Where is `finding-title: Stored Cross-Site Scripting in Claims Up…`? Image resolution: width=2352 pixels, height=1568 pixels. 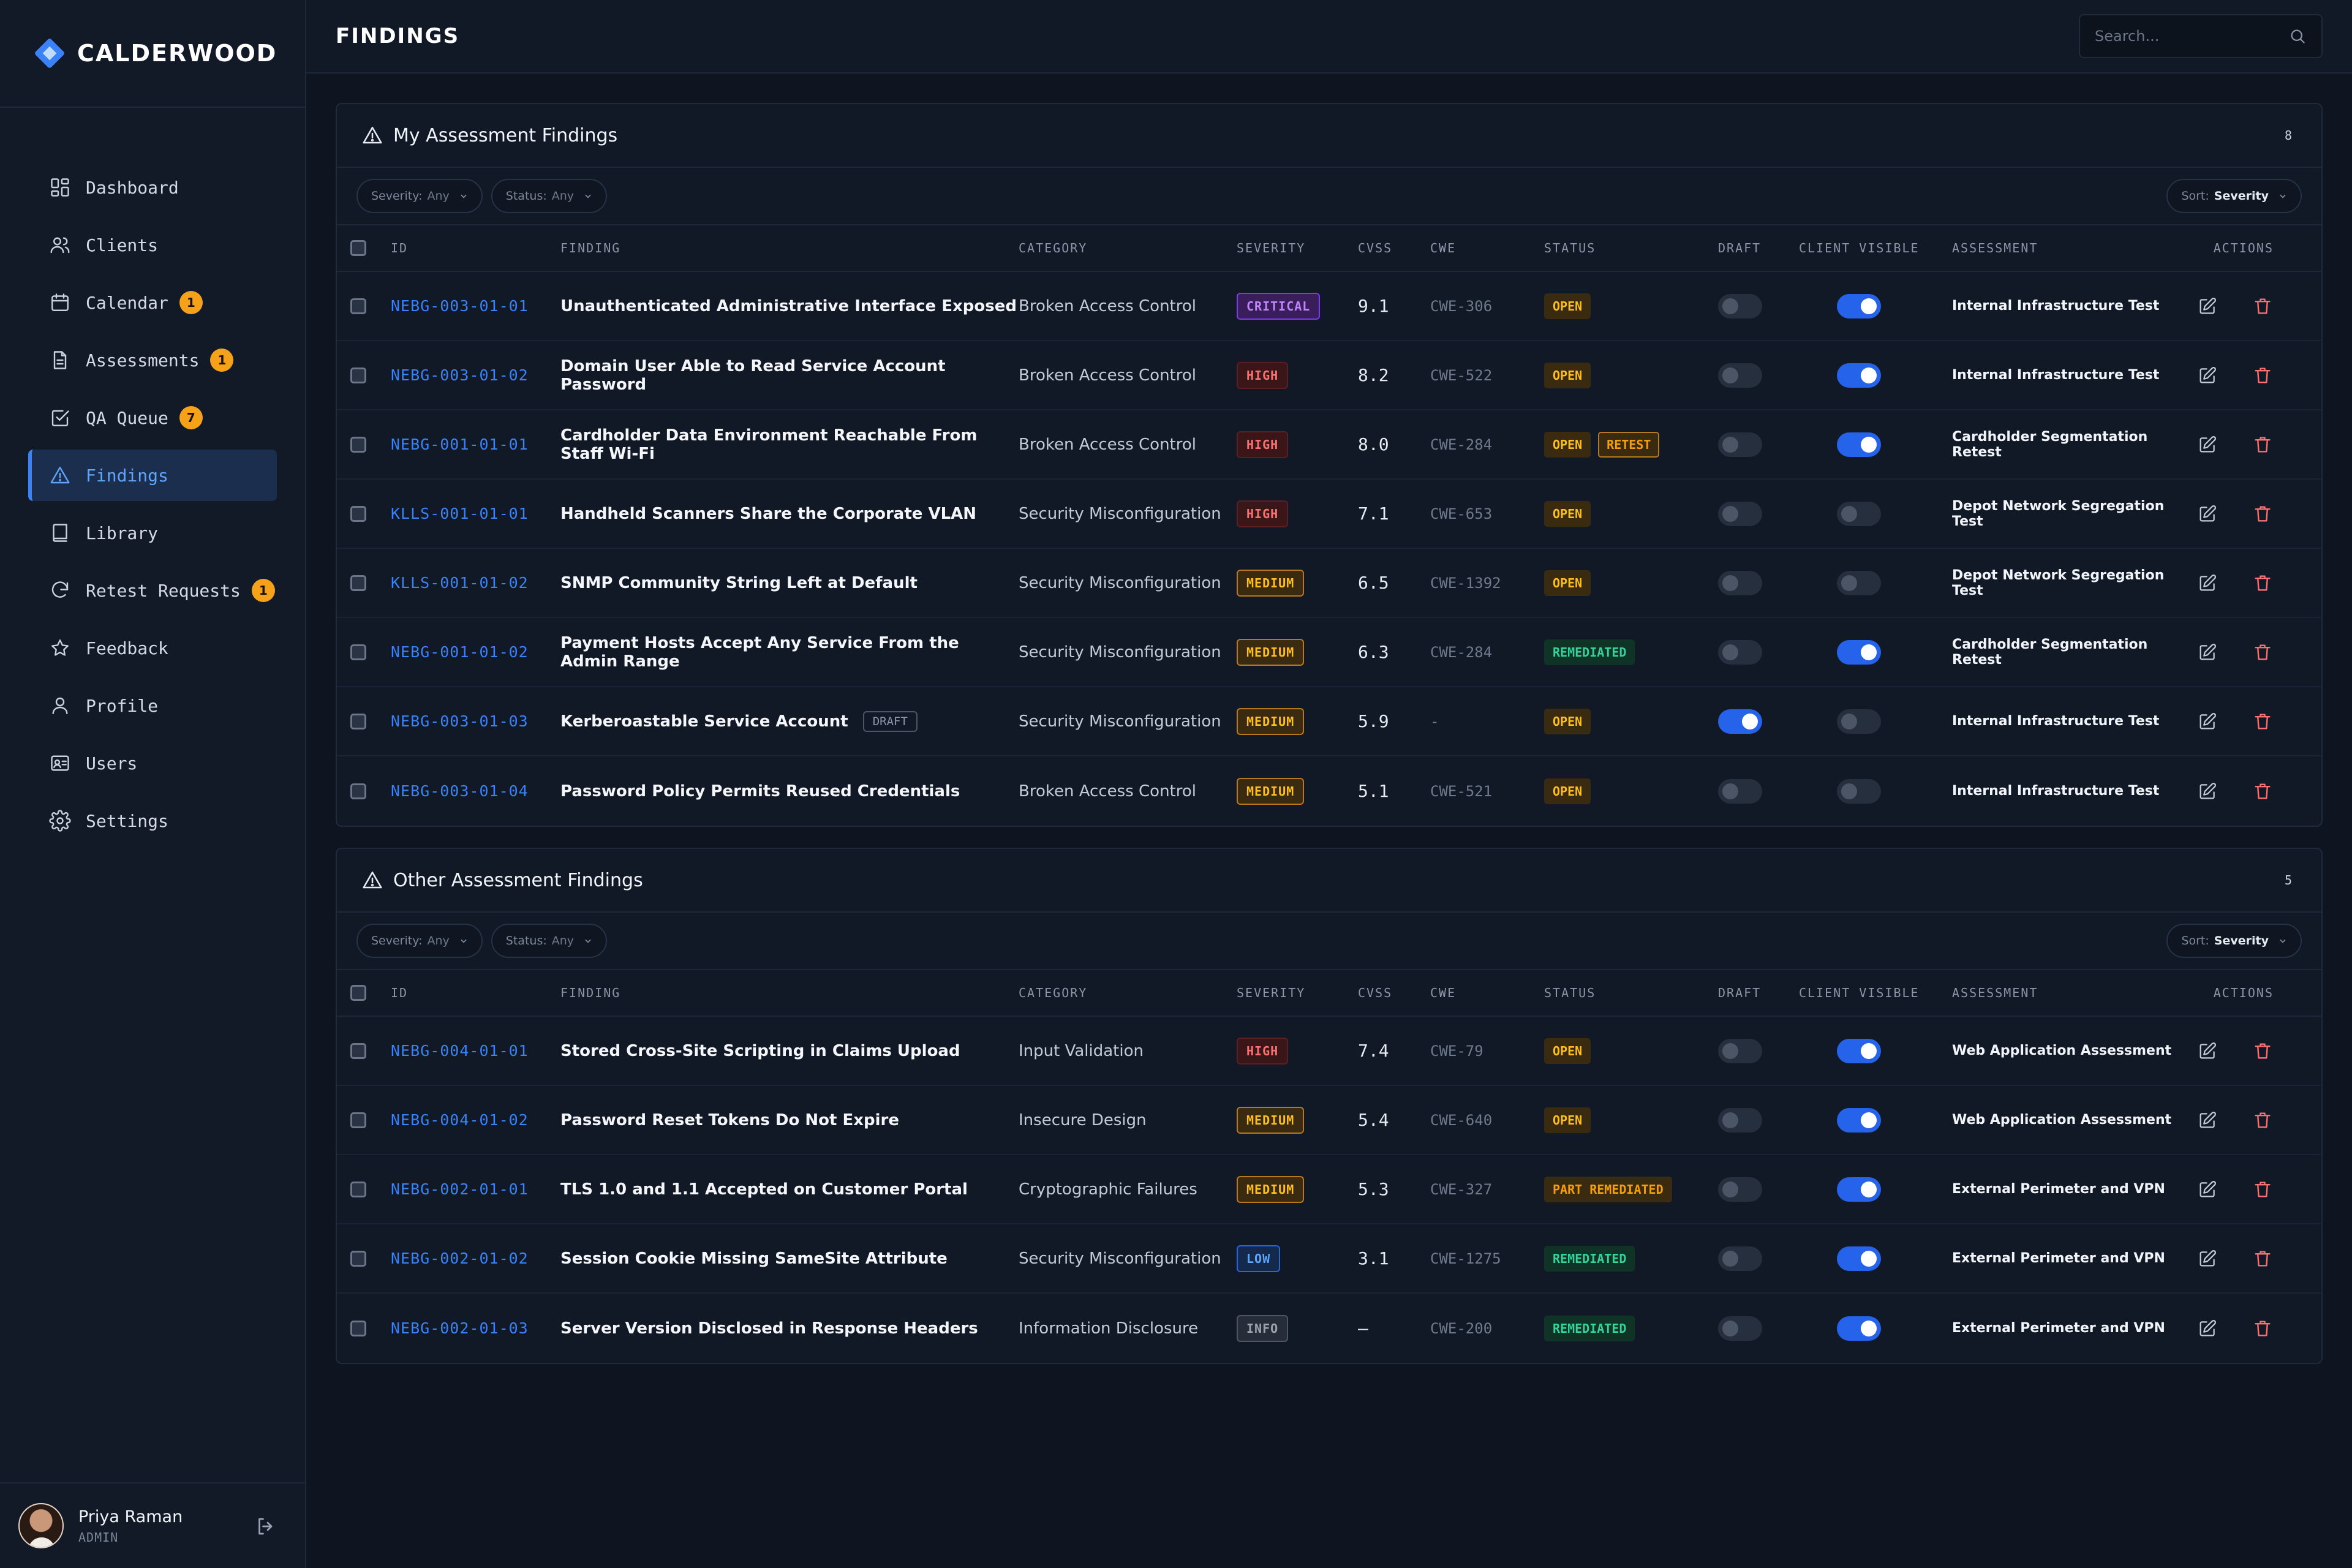 finding-title: Stored Cross-Site Scripting in Claims Up… is located at coordinates (760, 1051).